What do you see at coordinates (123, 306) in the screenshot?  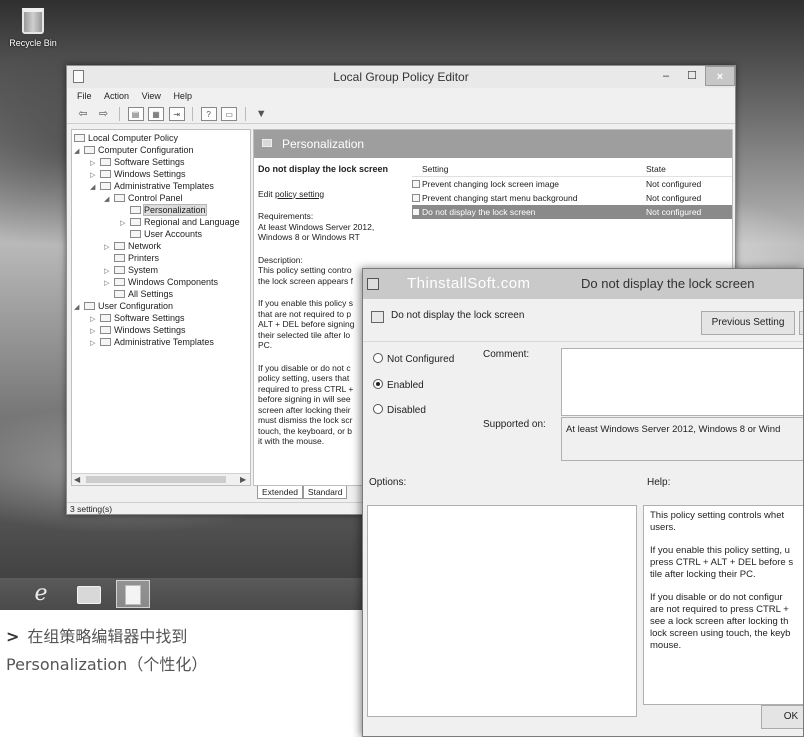 I see `tree-node-user-configuration: ◢ User Configuration` at bounding box center [123, 306].